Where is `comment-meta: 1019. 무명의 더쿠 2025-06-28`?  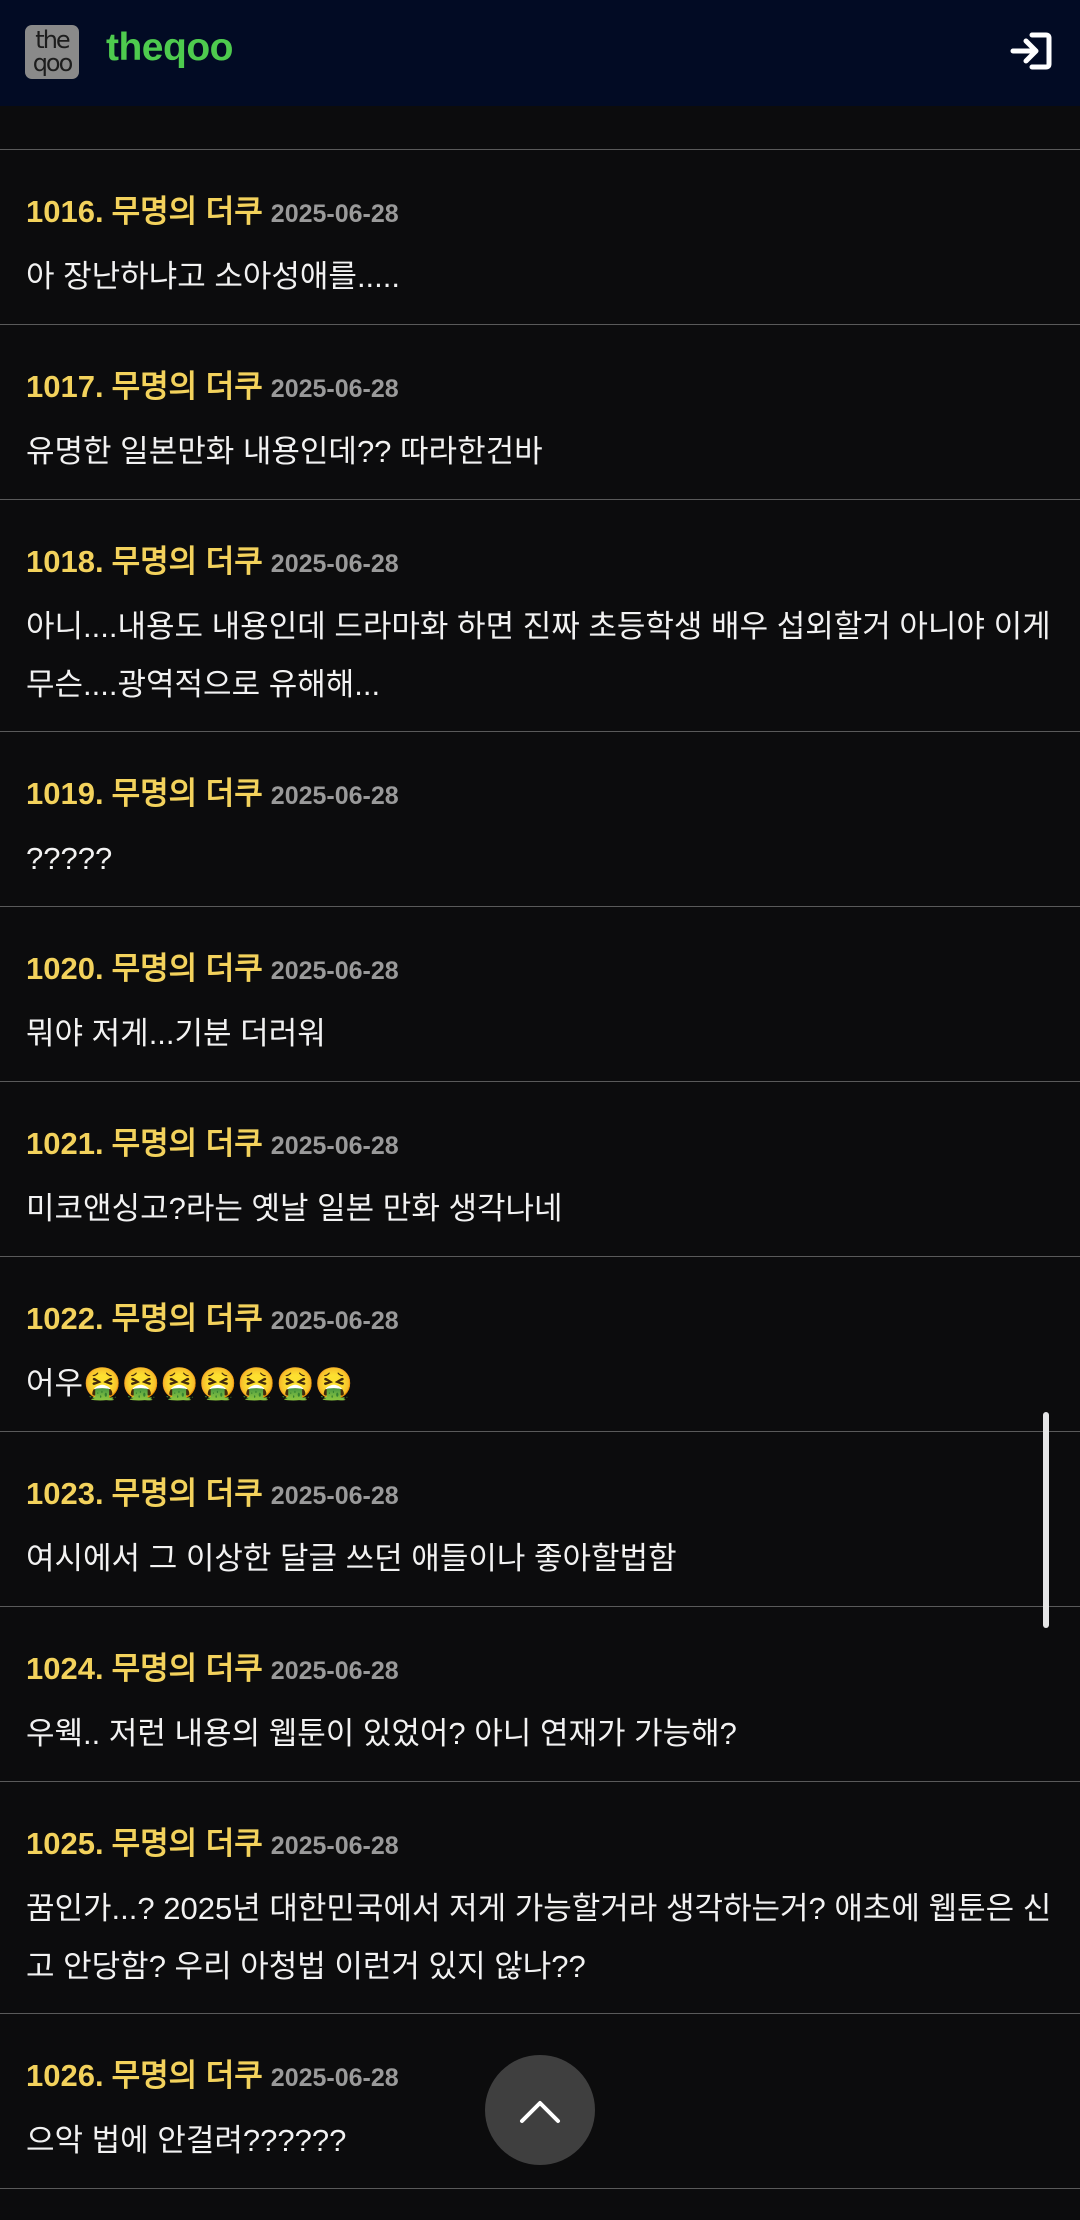
comment-meta: 1019. 무명의 더쿠 2025-06-28 is located at coordinates (212, 790).